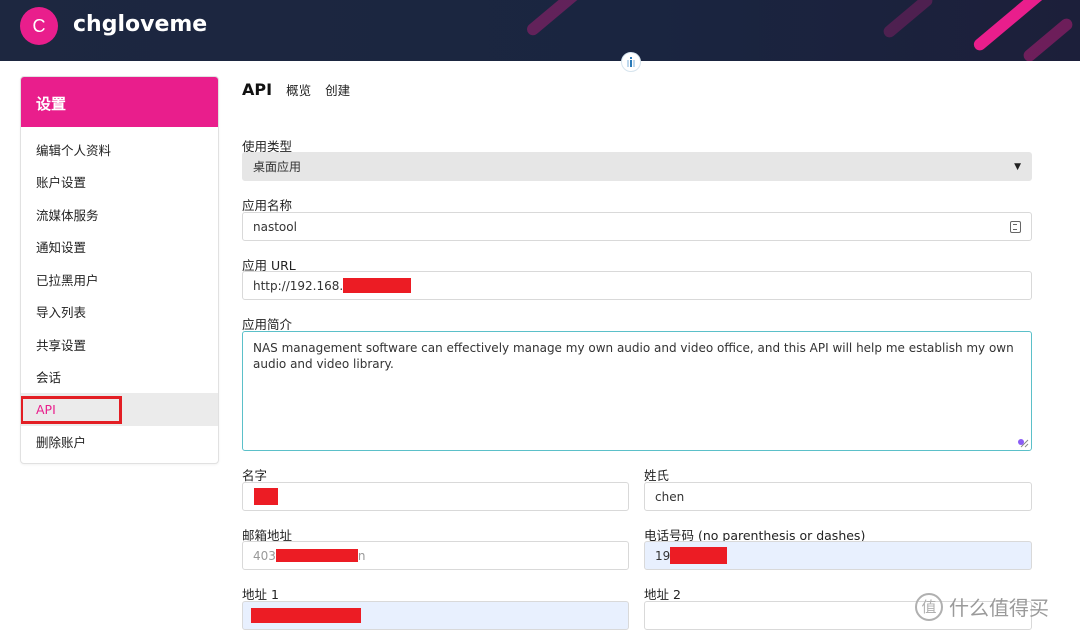  What do you see at coordinates (838, 555) in the screenshot?
I see `phone-input: 19` at bounding box center [838, 555].